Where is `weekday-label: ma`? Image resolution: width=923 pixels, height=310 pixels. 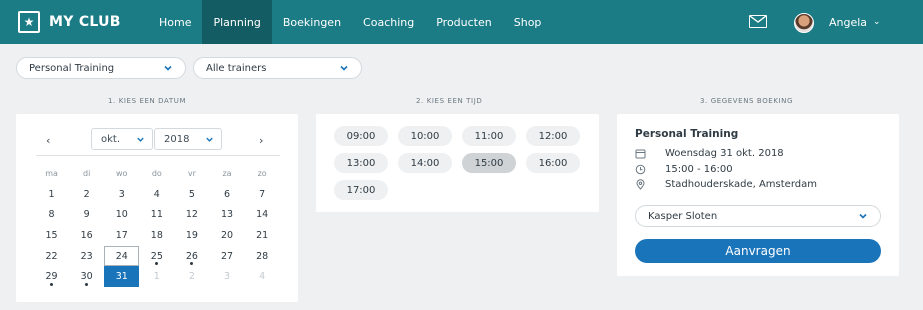 weekday-label: ma is located at coordinates (51, 173).